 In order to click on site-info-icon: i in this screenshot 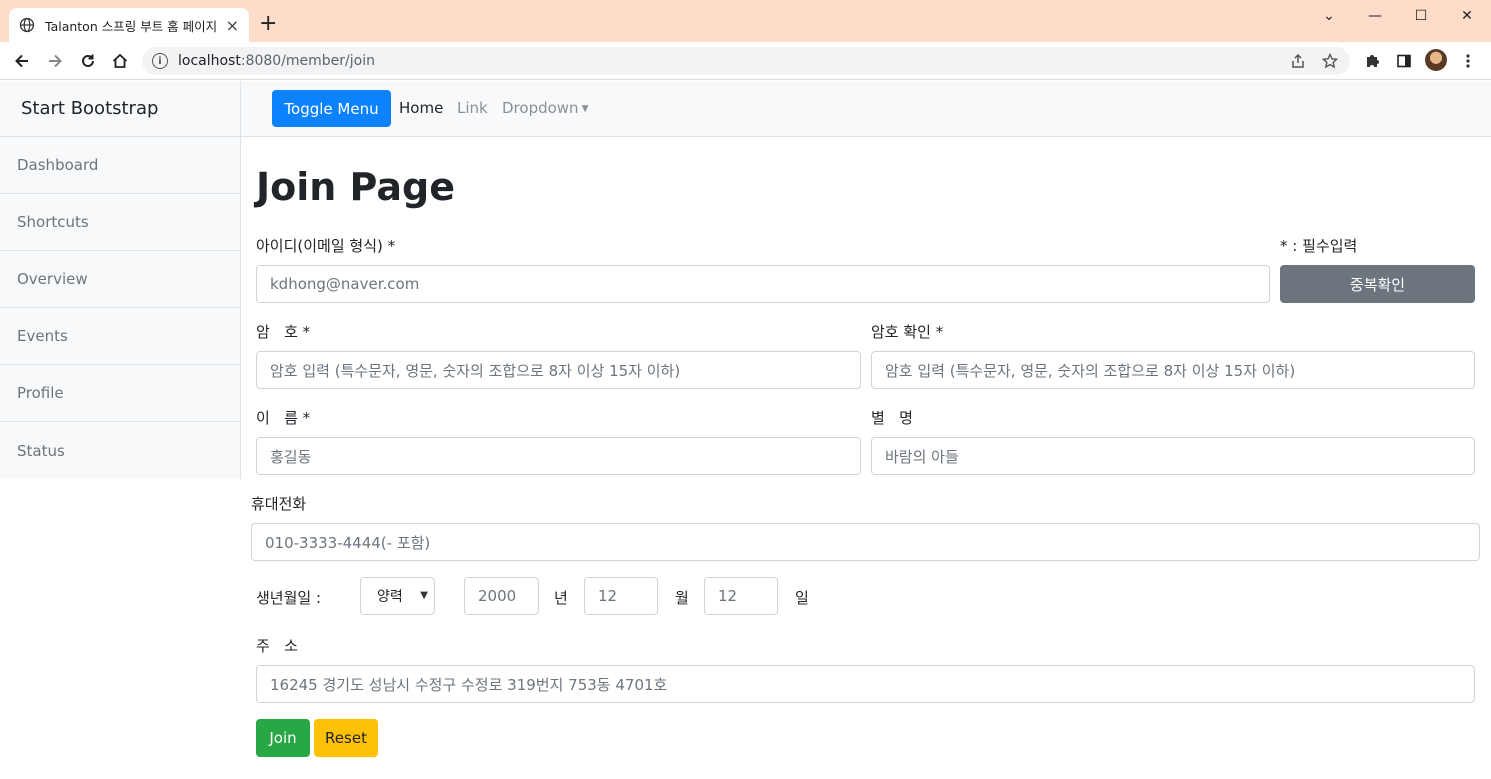, I will do `click(160, 61)`.